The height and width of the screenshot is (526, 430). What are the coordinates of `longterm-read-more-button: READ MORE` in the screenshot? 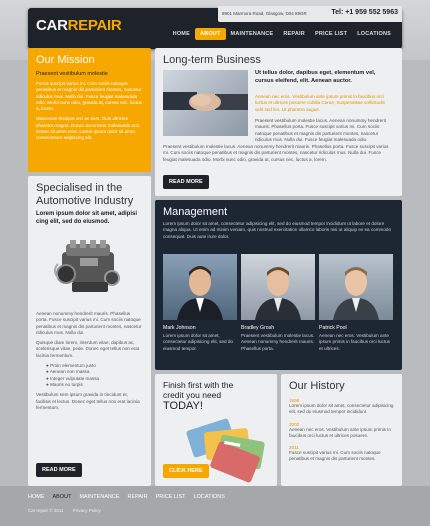 It's located at (186, 182).